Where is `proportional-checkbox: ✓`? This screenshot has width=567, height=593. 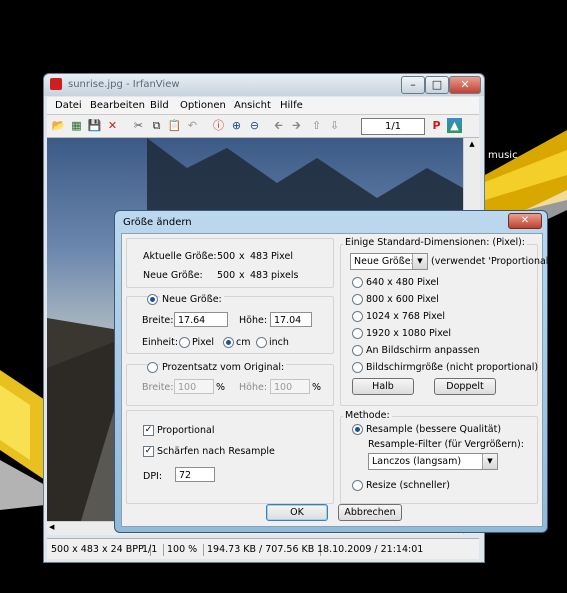 proportional-checkbox: ✓ is located at coordinates (148, 430).